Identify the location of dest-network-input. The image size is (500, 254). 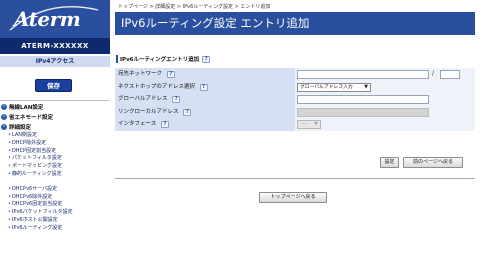
(363, 74).